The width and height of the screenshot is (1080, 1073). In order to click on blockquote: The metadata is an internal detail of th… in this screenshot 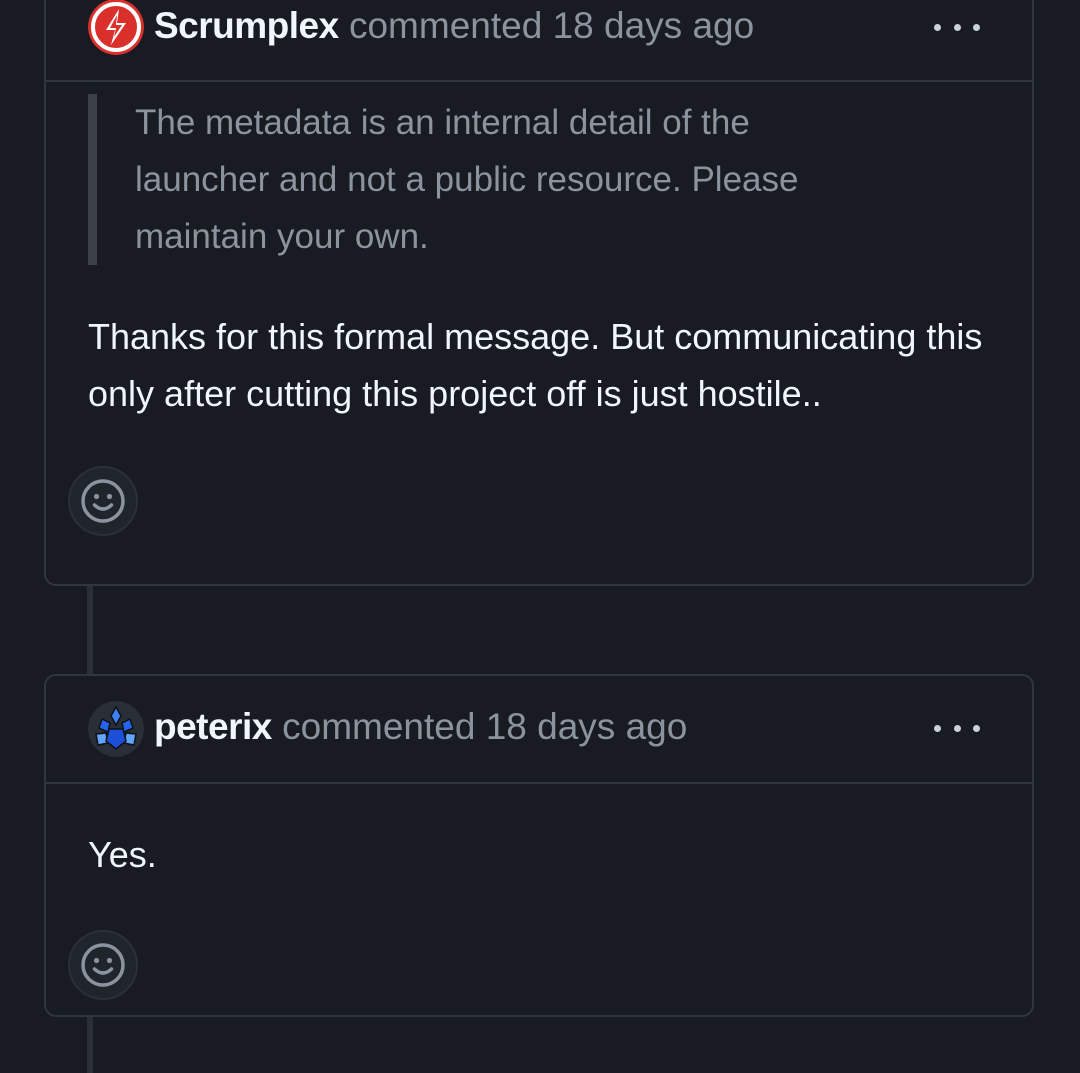, I will do `click(481, 179)`.